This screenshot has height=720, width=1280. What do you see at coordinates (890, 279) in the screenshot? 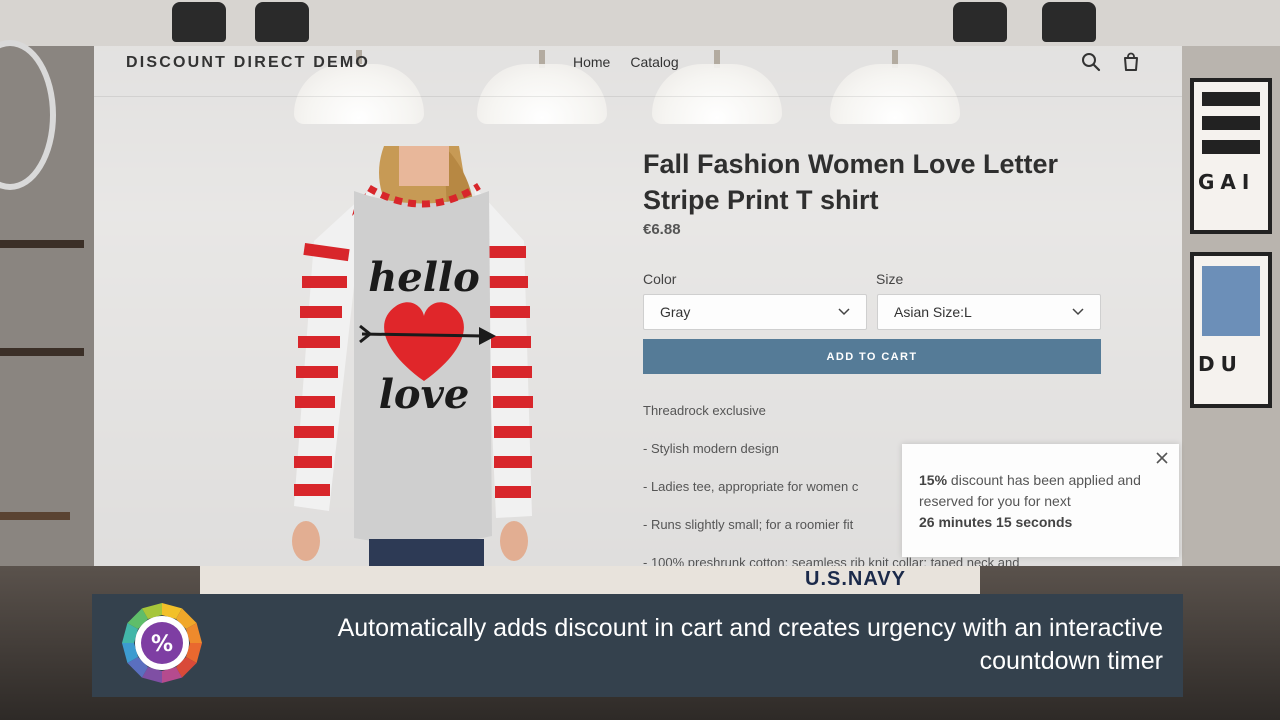
I see `size-label: Size` at bounding box center [890, 279].